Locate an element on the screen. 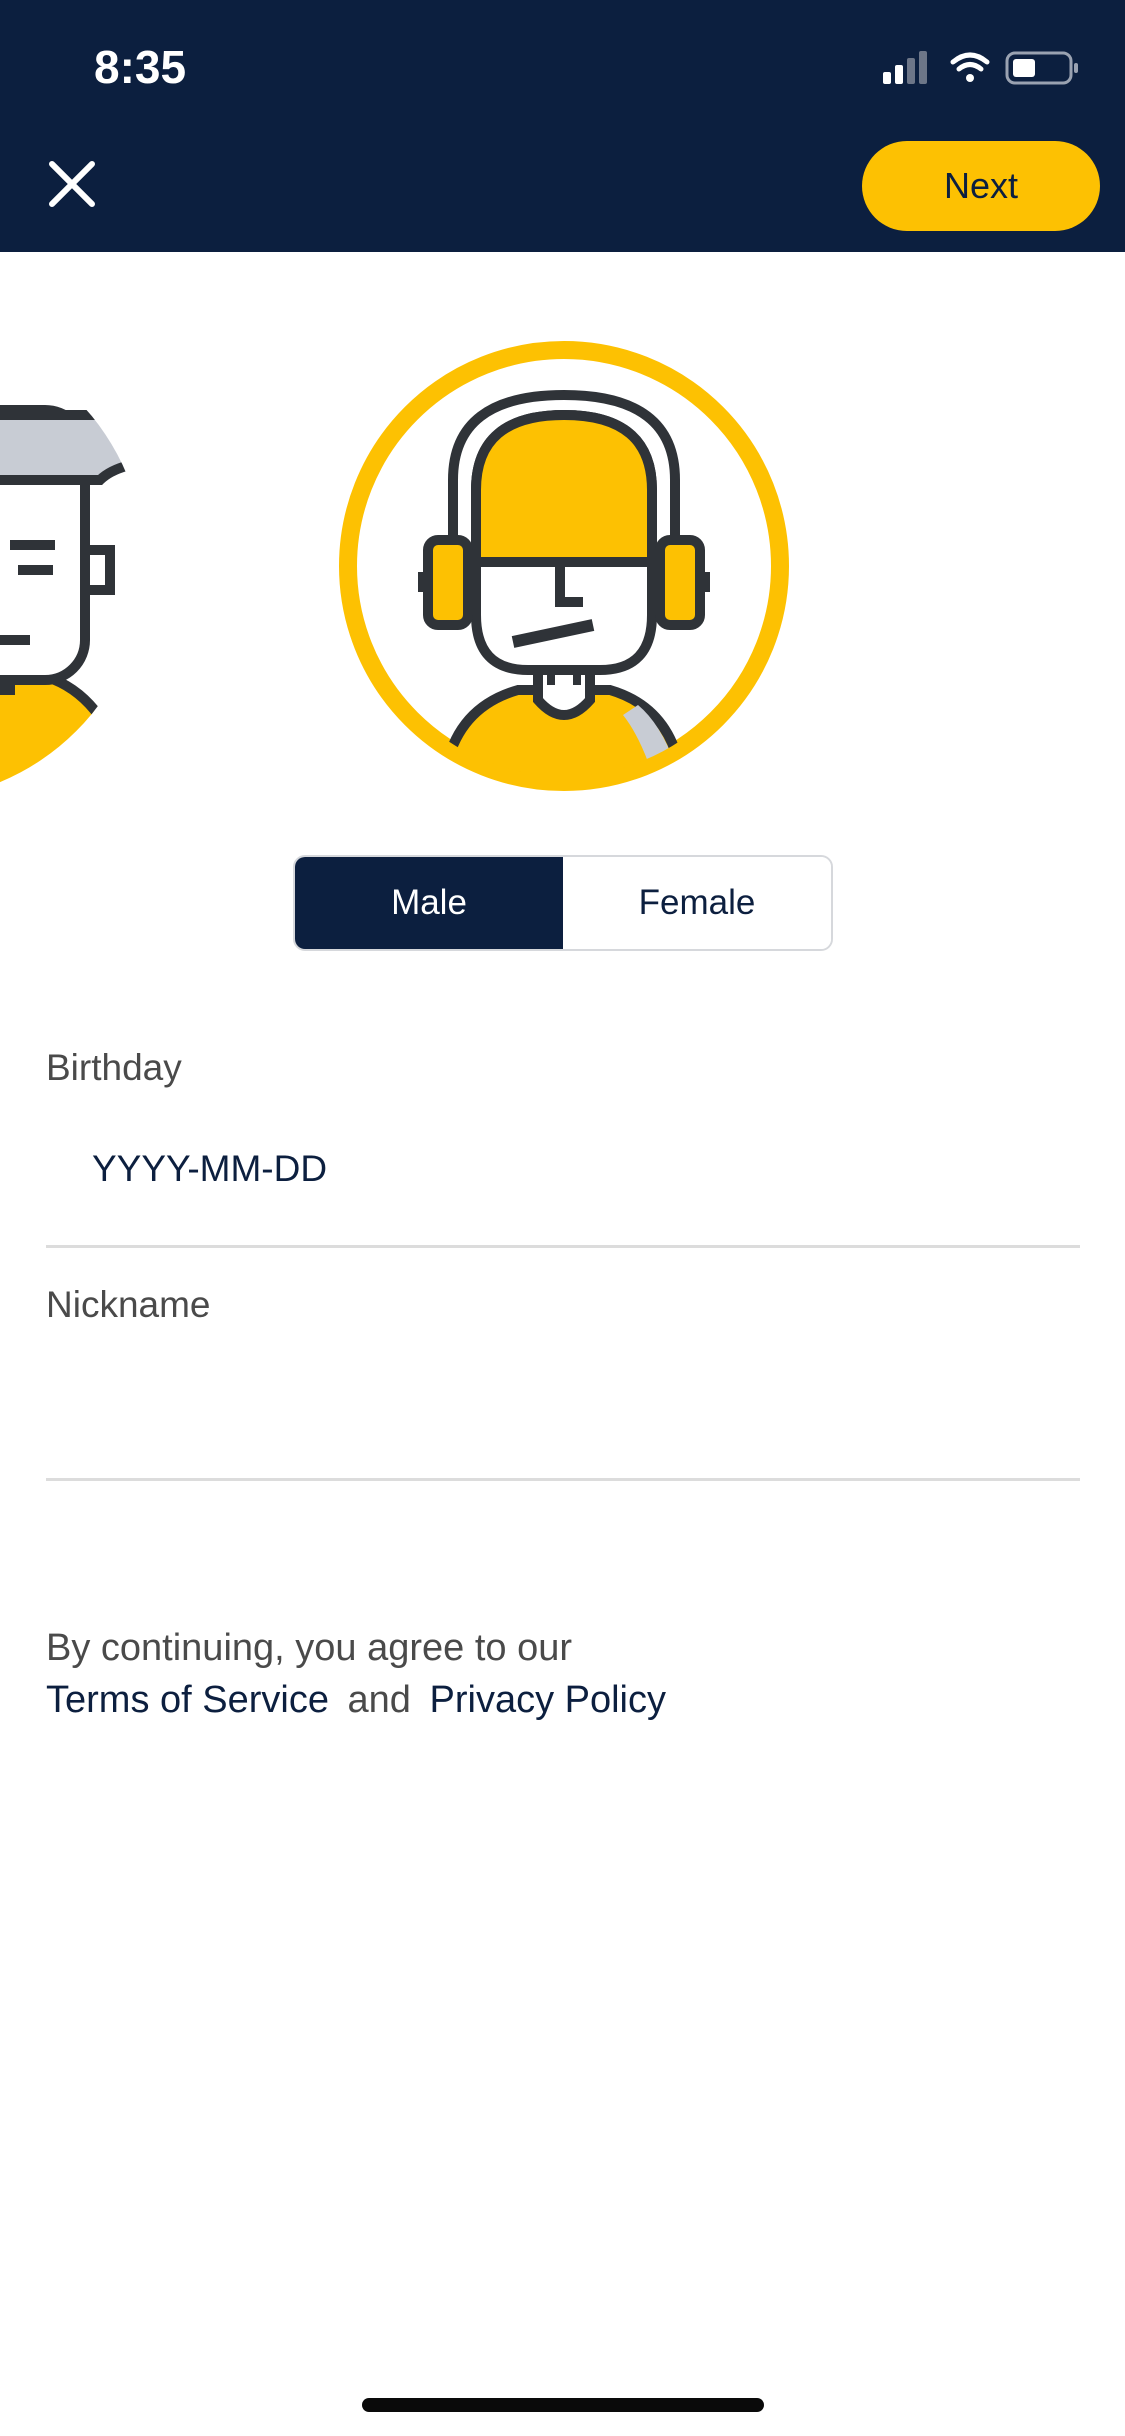  legal-prefix: By continuing, you agree to our is located at coordinates (309, 1648).